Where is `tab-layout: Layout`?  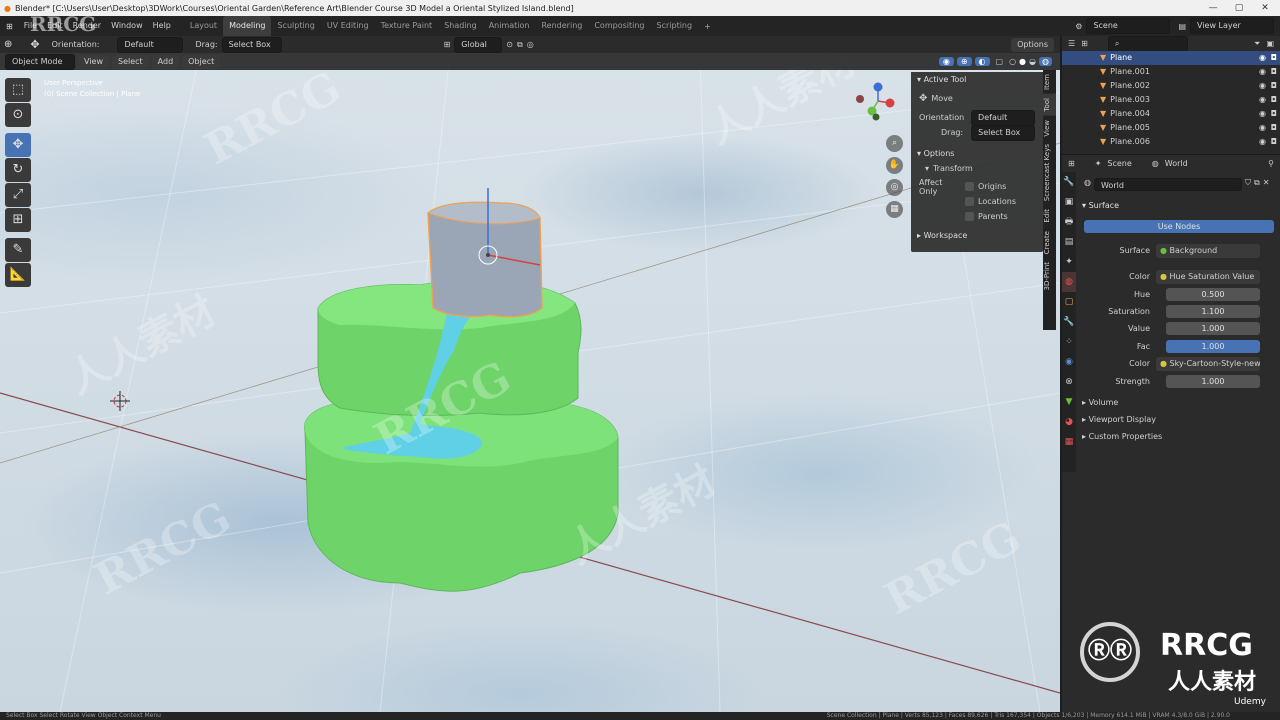 tab-layout: Layout is located at coordinates (203, 26).